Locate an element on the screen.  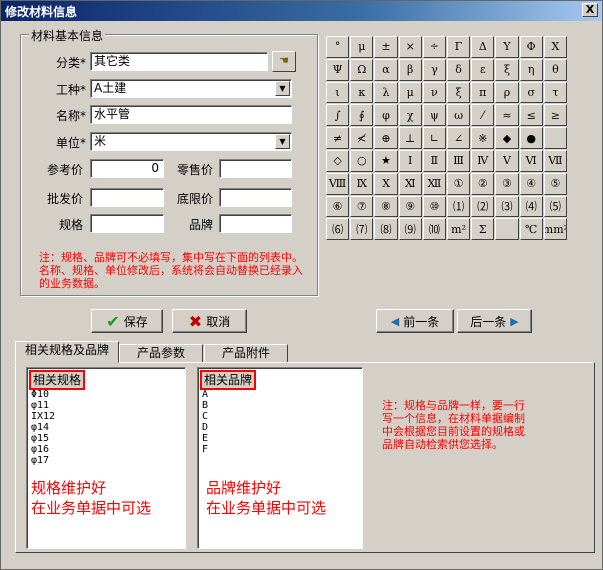
symbol-button: χ is located at coordinates (410, 115).